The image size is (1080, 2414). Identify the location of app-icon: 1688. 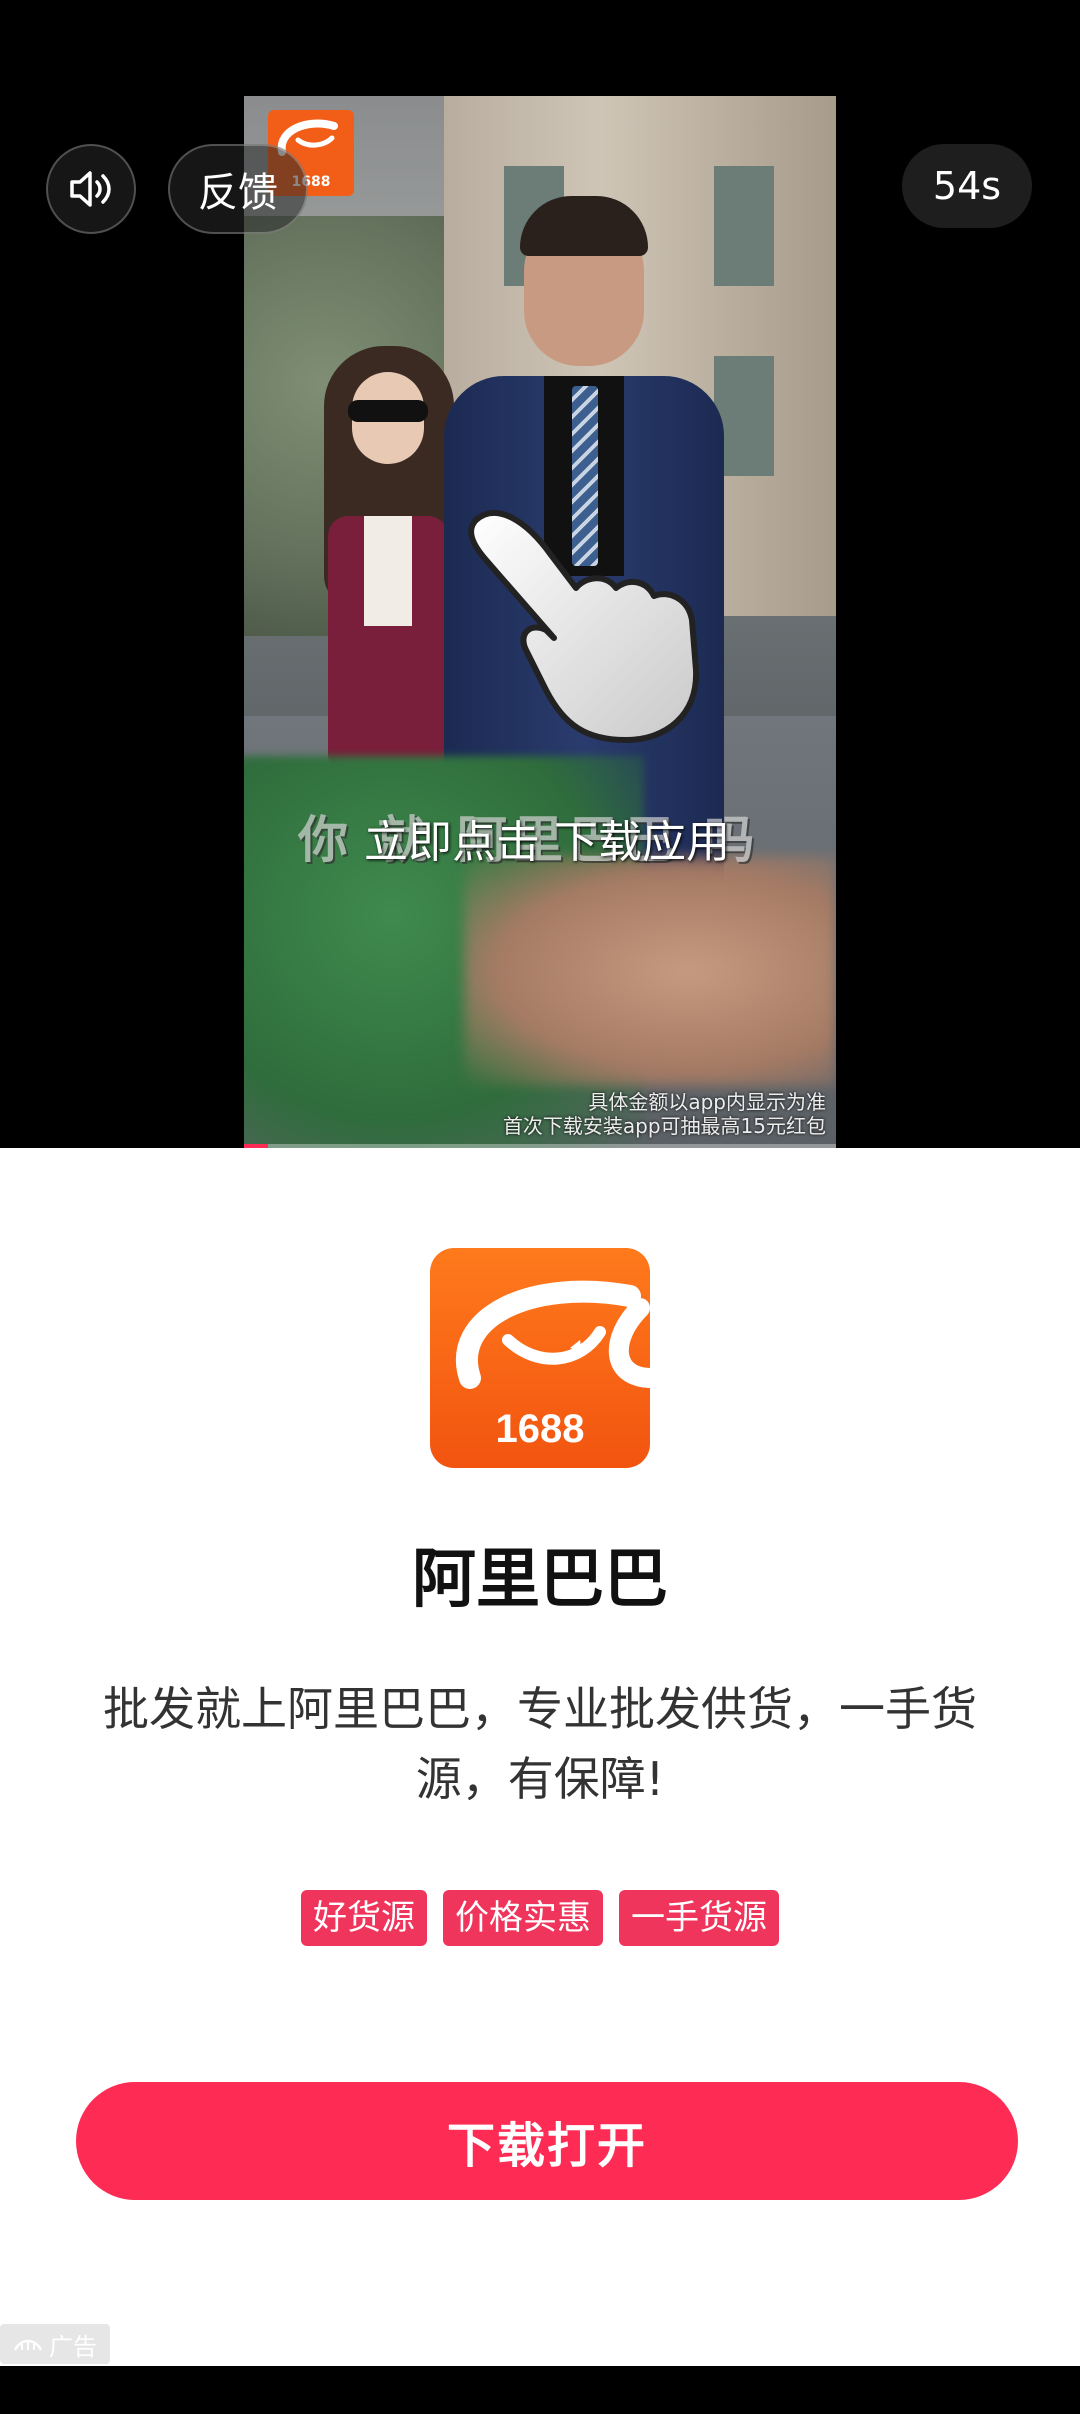
(540, 1358).